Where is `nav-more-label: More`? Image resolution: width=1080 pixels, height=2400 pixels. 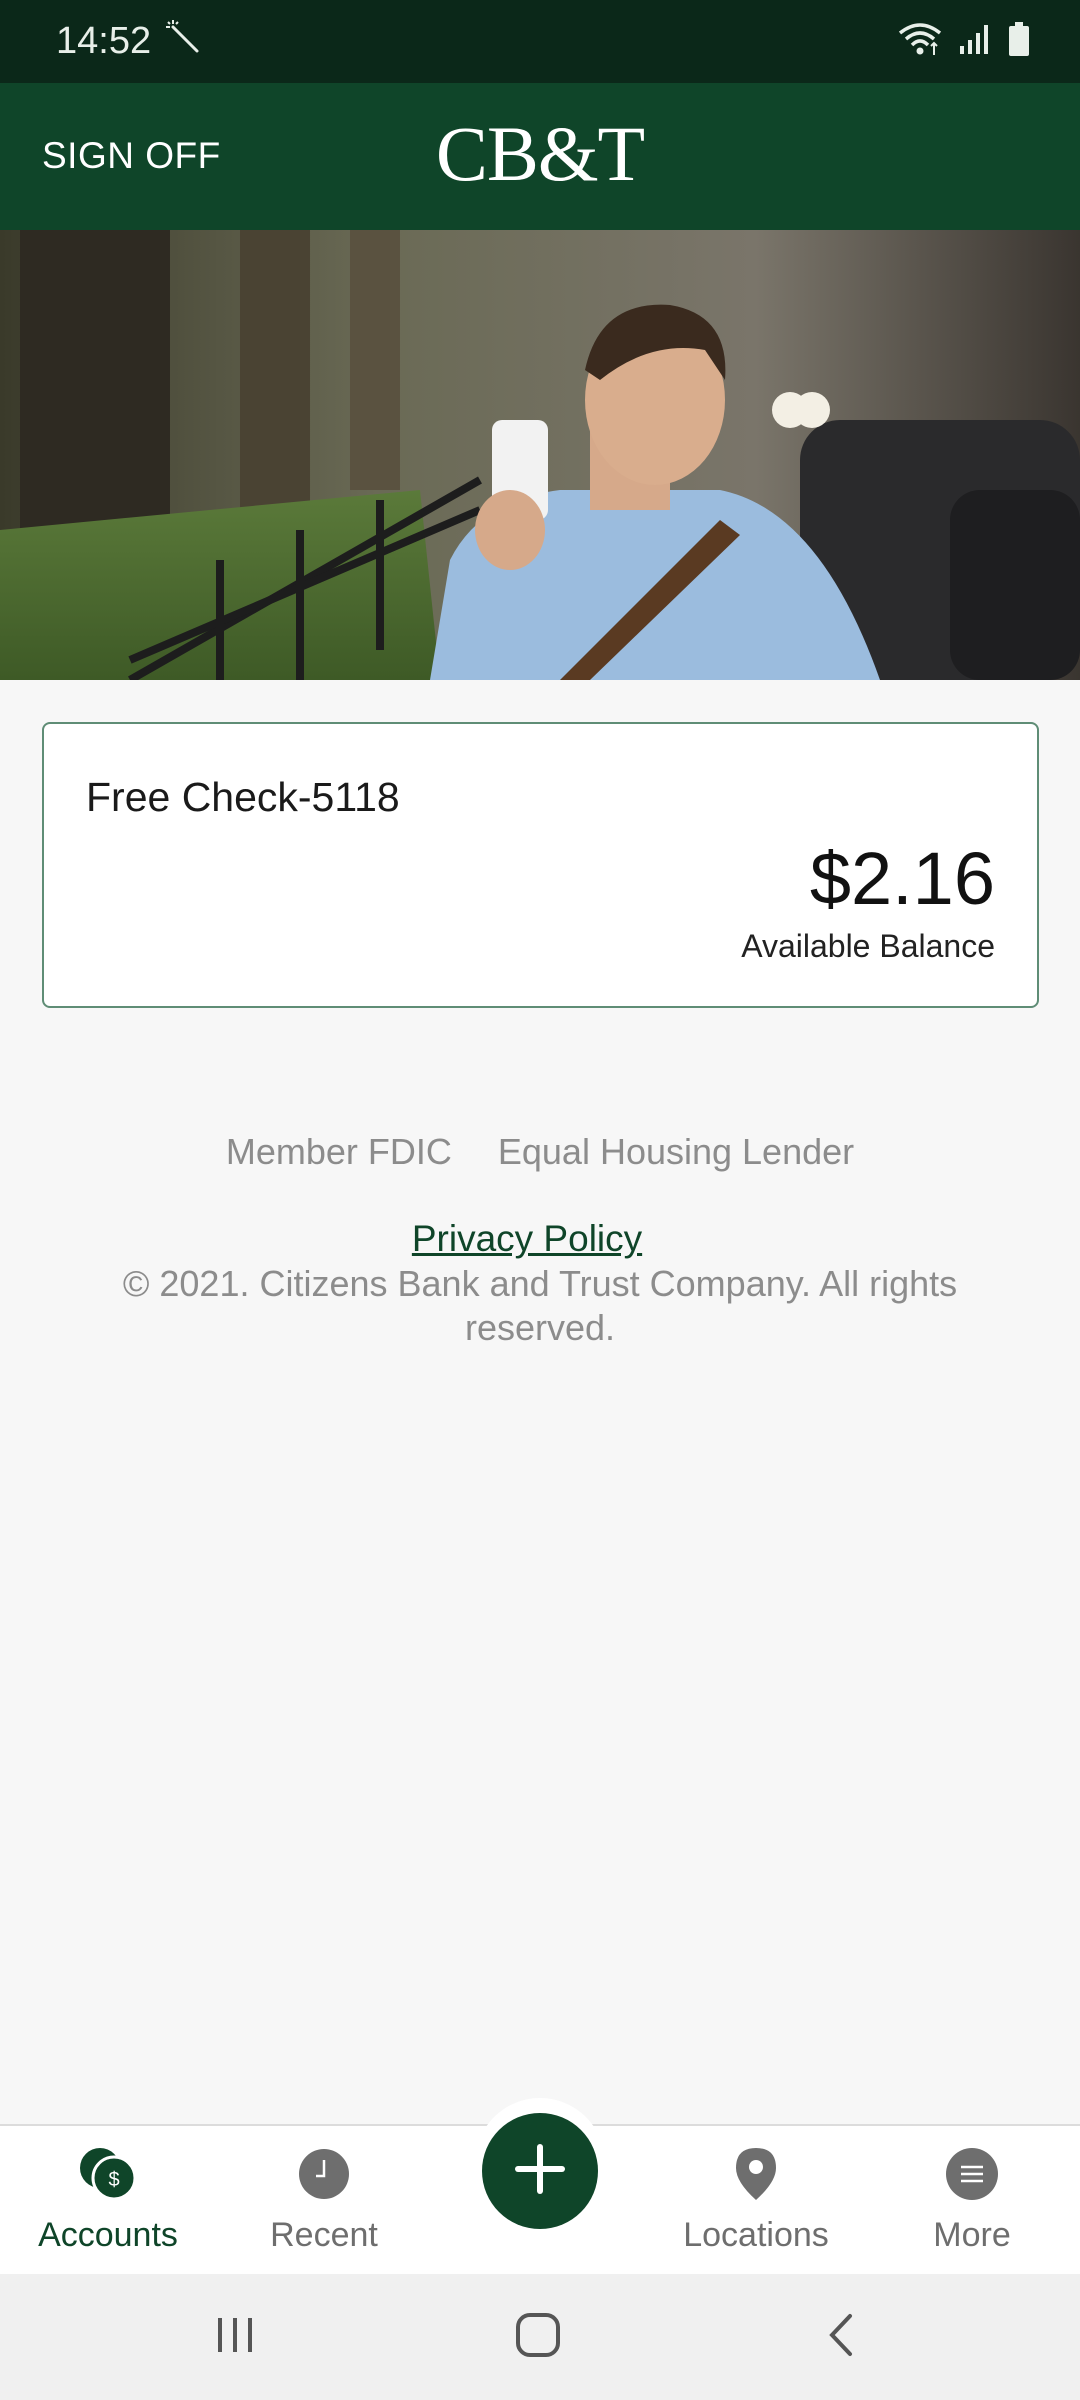 nav-more-label: More is located at coordinates (972, 2235).